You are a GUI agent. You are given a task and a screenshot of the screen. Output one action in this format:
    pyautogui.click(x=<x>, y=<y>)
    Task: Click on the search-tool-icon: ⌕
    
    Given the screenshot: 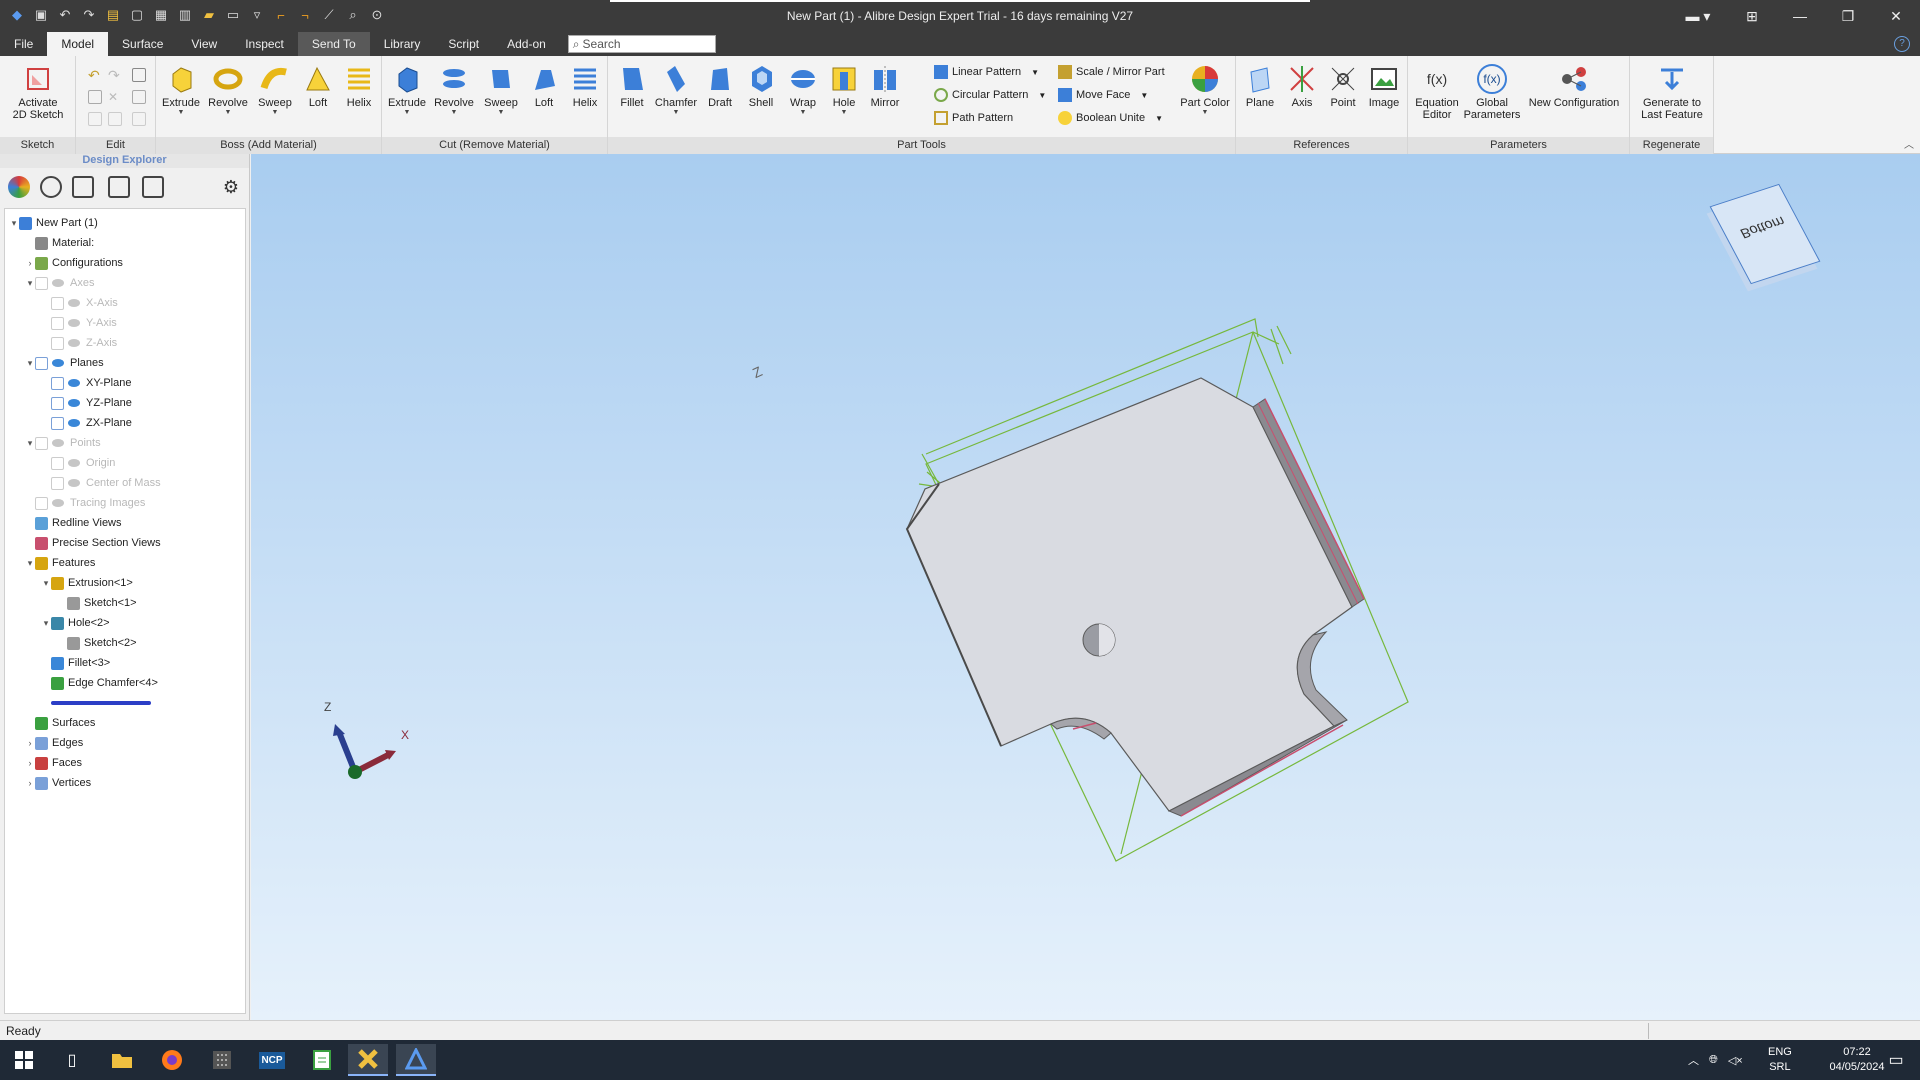 What is the action you would take?
    pyautogui.click(x=353, y=15)
    